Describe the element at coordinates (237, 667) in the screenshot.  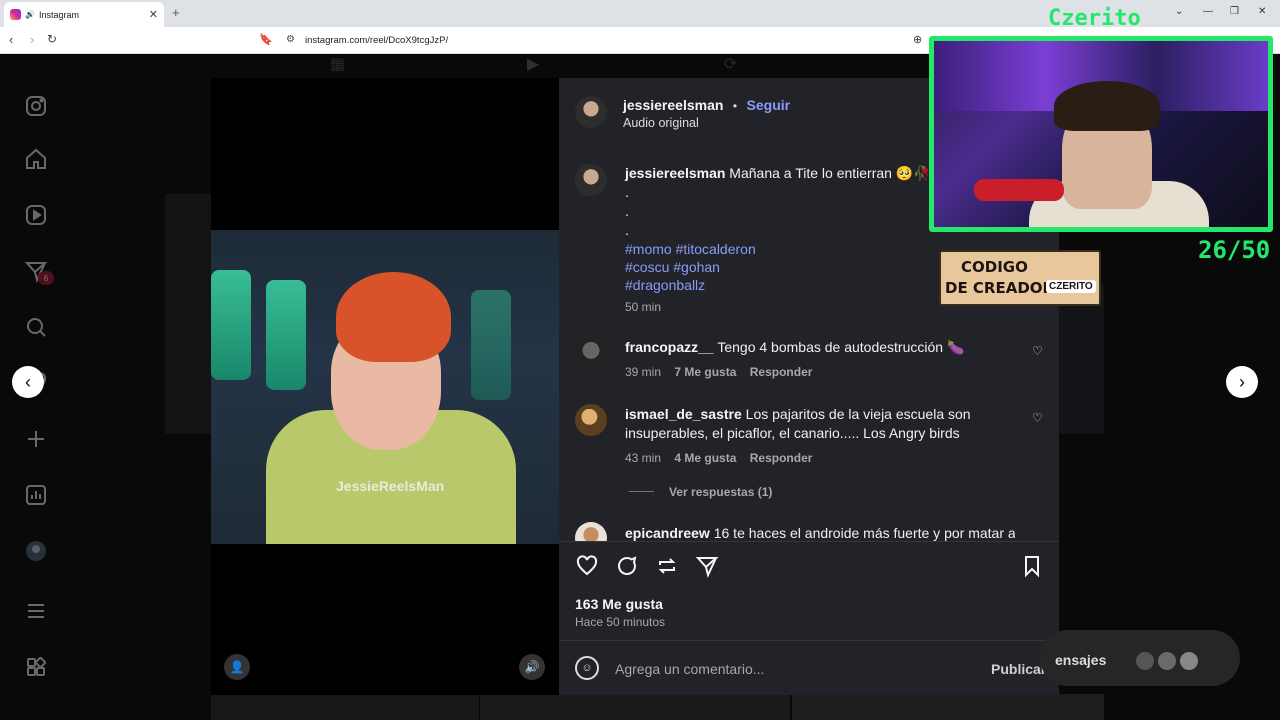
I see `tagged-users-icon: 👤` at that location.